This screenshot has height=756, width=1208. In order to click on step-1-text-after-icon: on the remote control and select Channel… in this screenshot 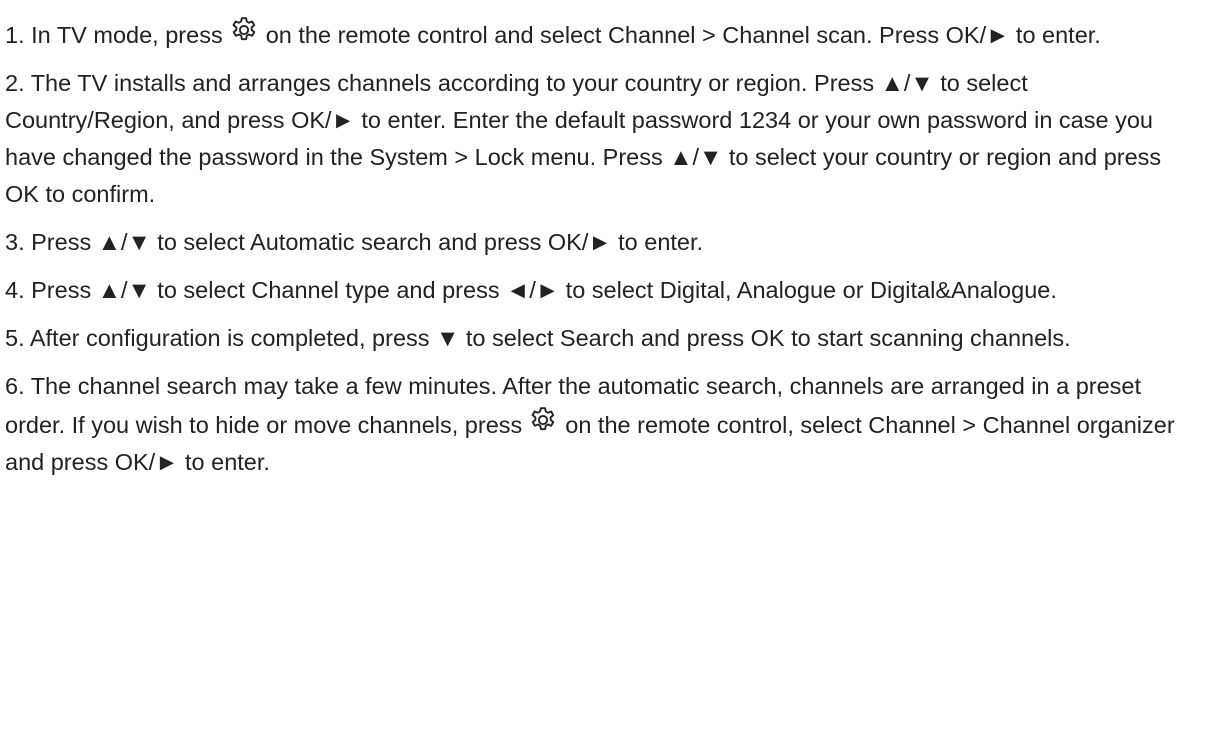, I will do `click(683, 35)`.